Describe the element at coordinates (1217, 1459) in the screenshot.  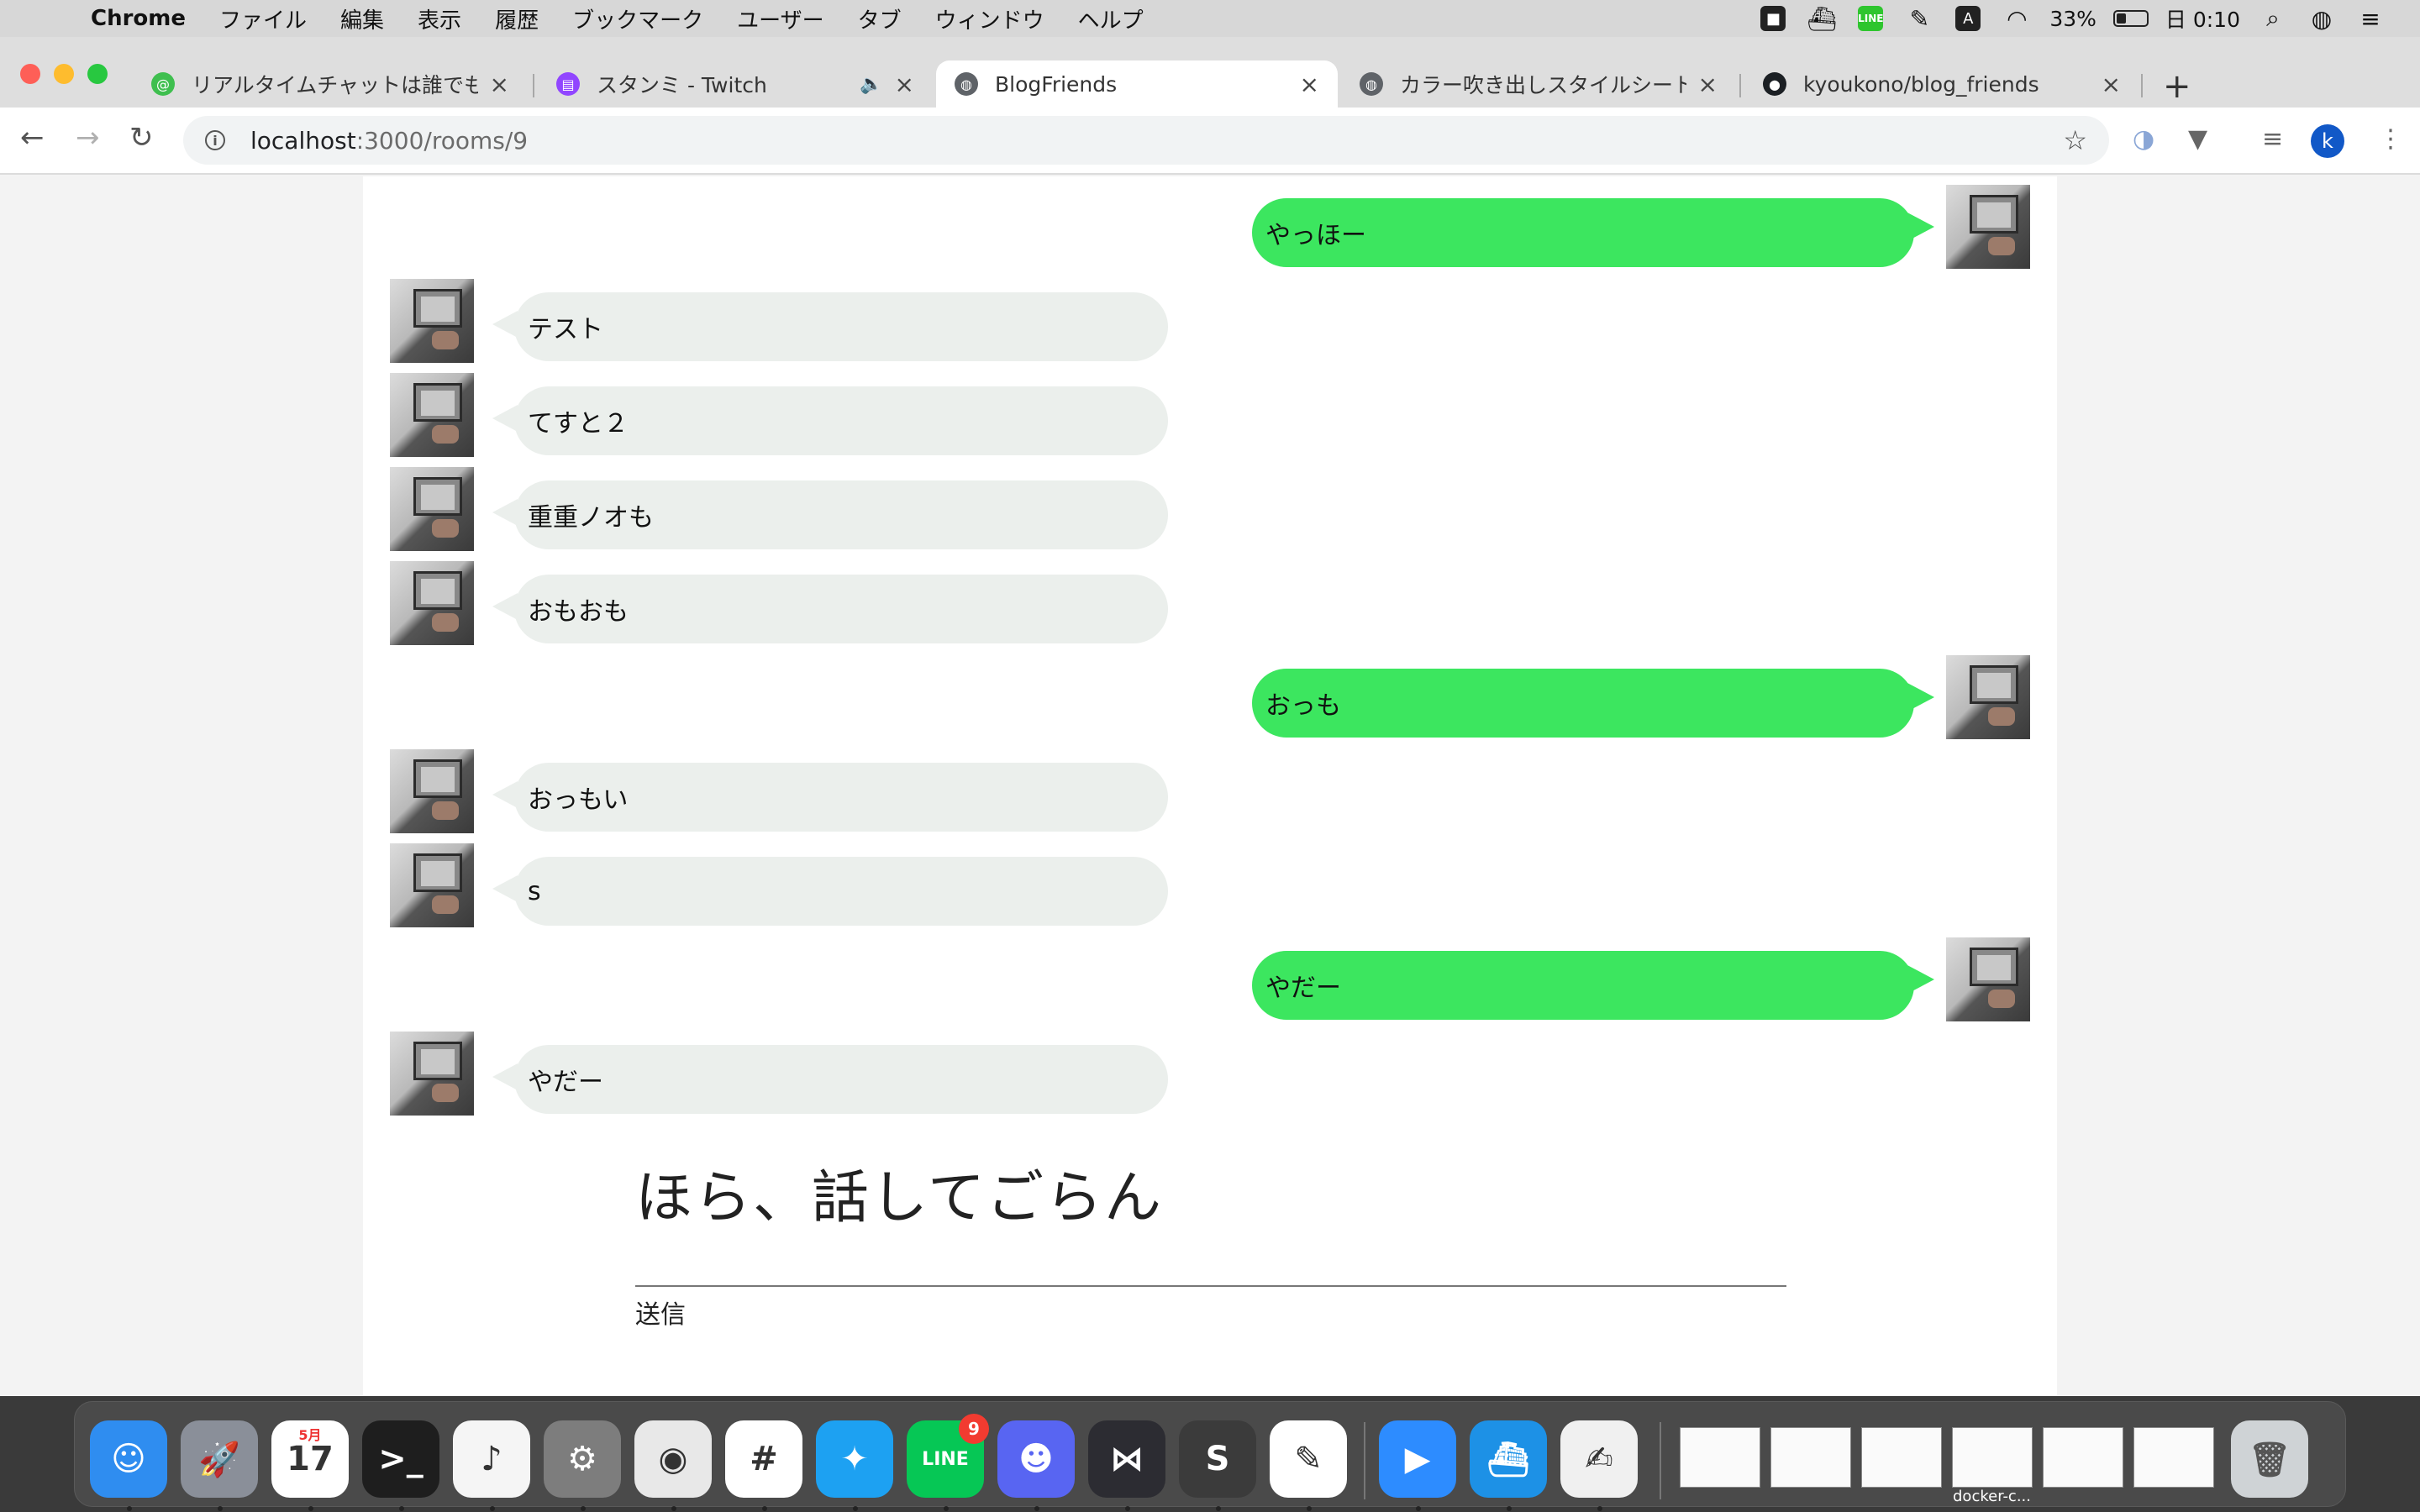
I see `dock-glyph: S` at that location.